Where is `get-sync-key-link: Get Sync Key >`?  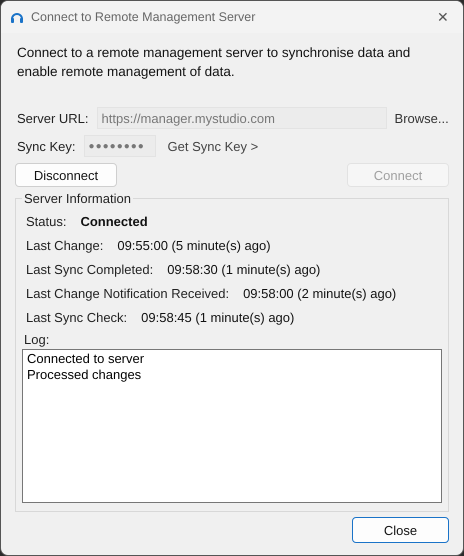
get-sync-key-link: Get Sync Key > is located at coordinates (213, 146).